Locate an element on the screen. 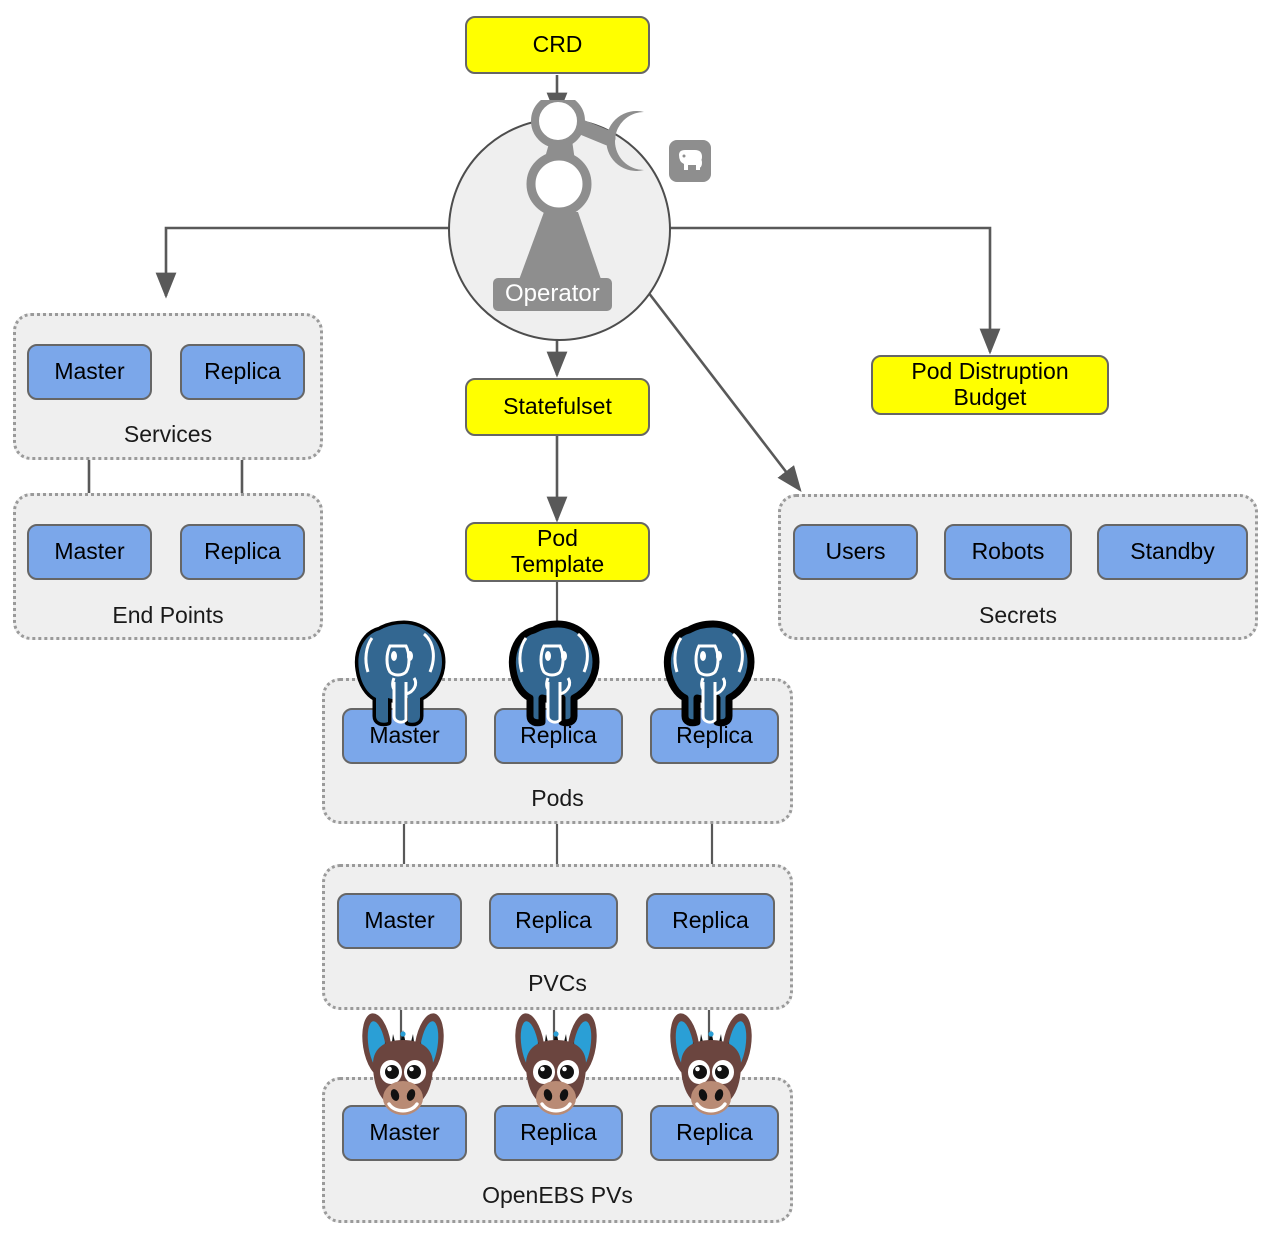 The width and height of the screenshot is (1280, 1235). operator-label: Operator is located at coordinates (552, 293).